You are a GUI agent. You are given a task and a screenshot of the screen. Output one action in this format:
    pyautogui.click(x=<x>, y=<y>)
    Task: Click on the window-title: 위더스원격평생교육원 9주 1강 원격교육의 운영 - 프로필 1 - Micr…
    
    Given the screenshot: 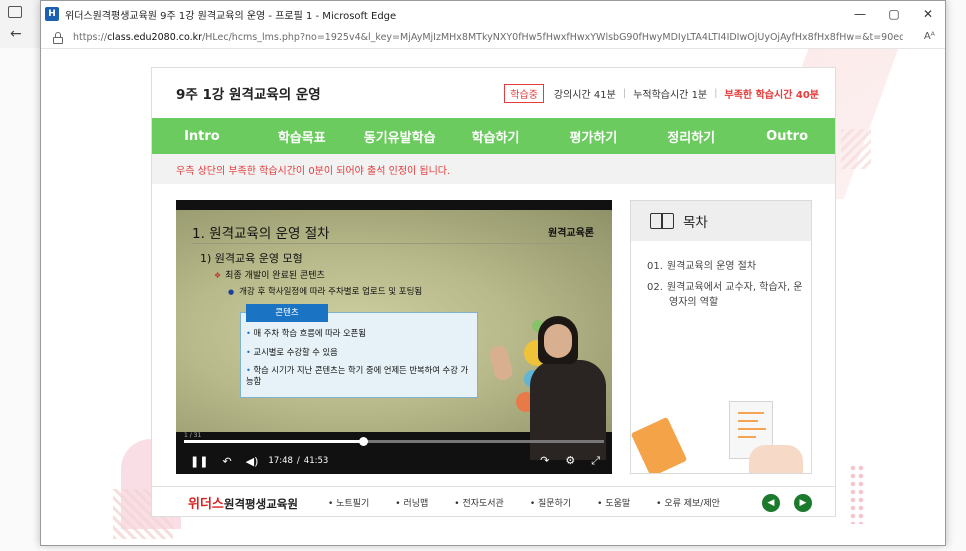 What is the action you would take?
    pyautogui.click(x=231, y=16)
    